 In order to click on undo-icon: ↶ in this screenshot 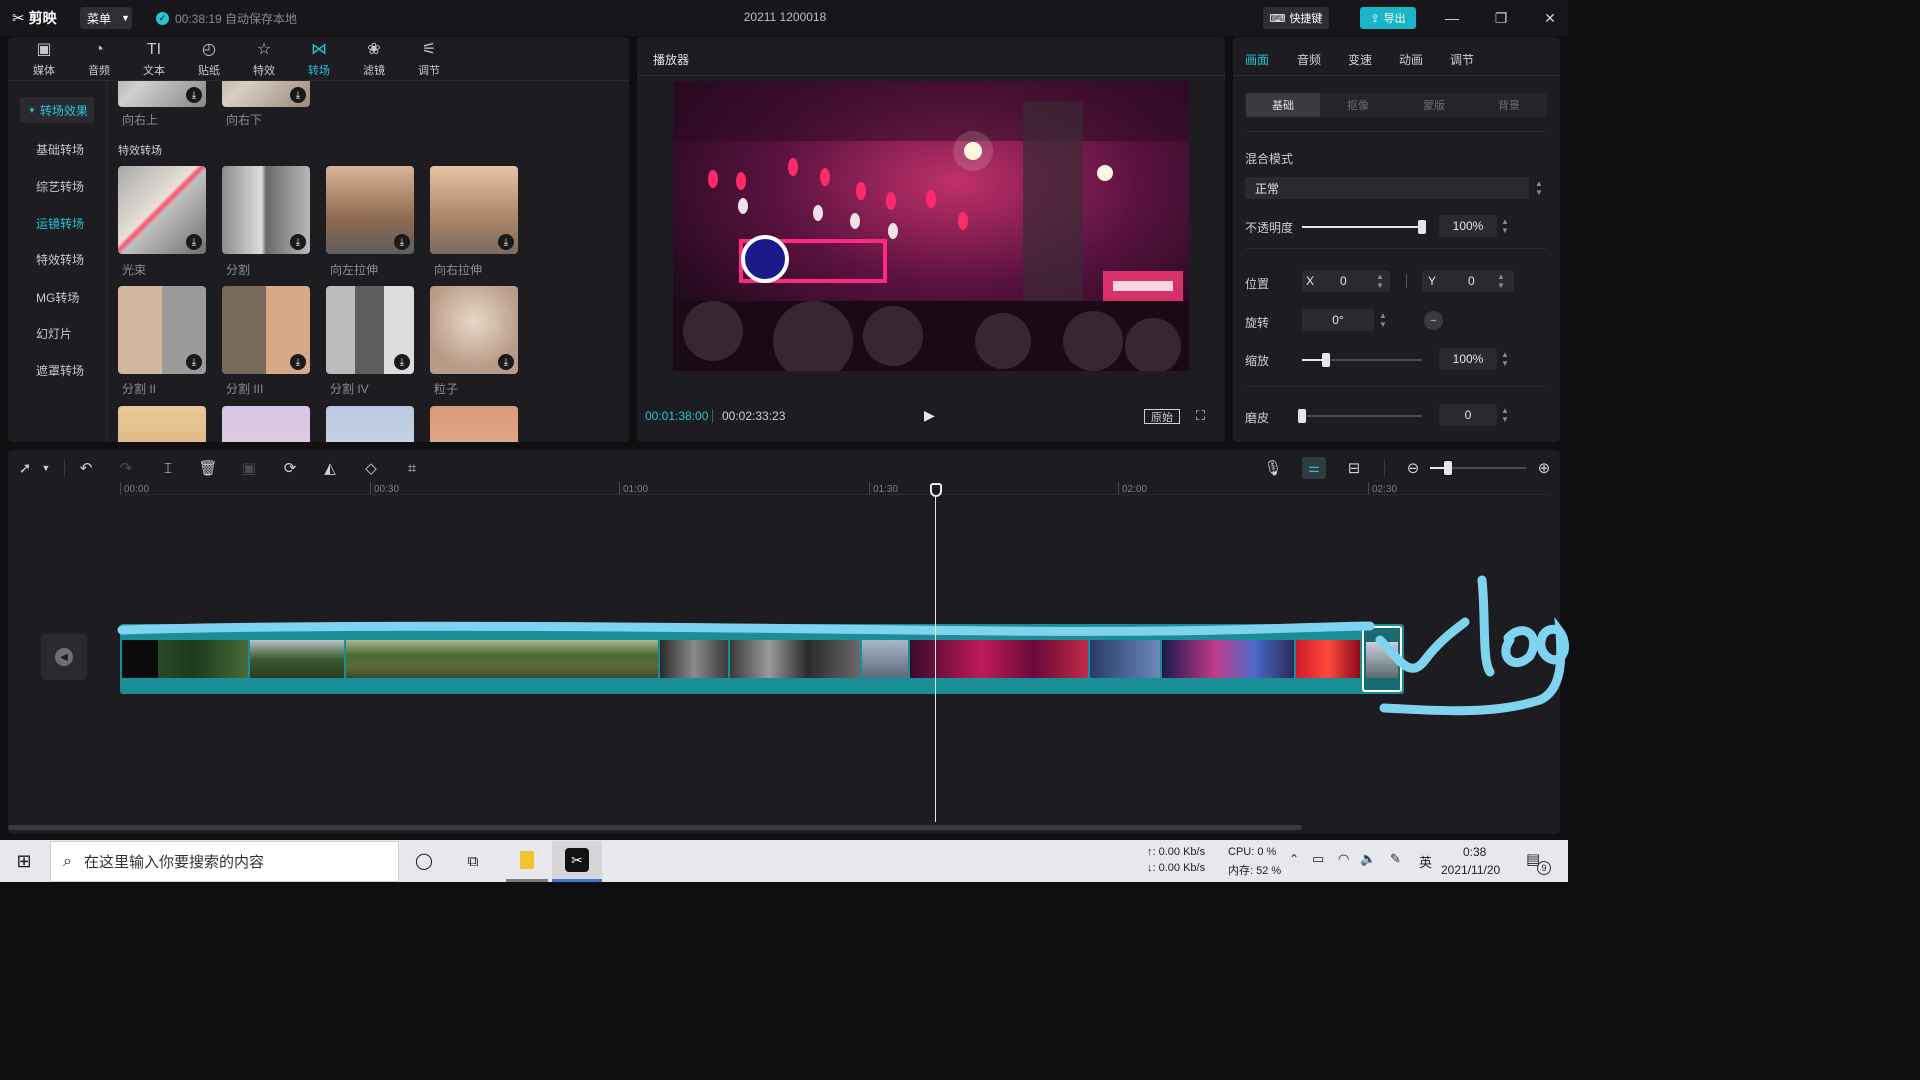, I will do `click(86, 468)`.